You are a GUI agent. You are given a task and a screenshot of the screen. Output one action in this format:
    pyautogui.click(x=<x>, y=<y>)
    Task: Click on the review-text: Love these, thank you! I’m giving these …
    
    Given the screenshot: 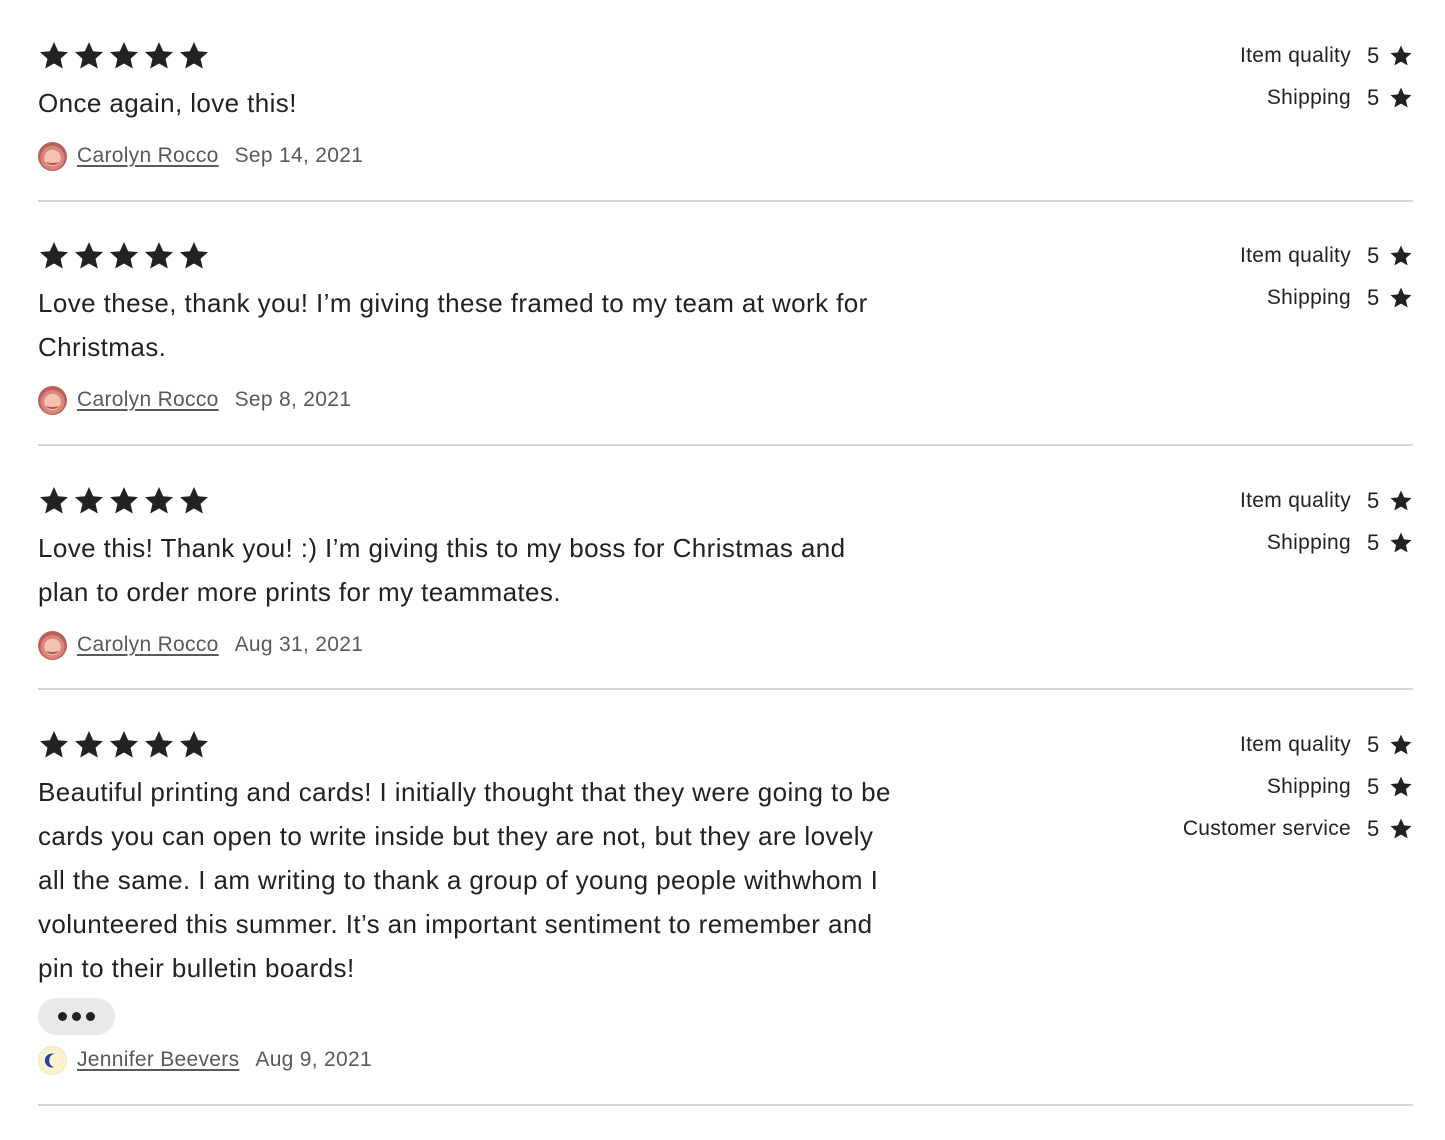 What is the action you would take?
    pyautogui.click(x=453, y=325)
    